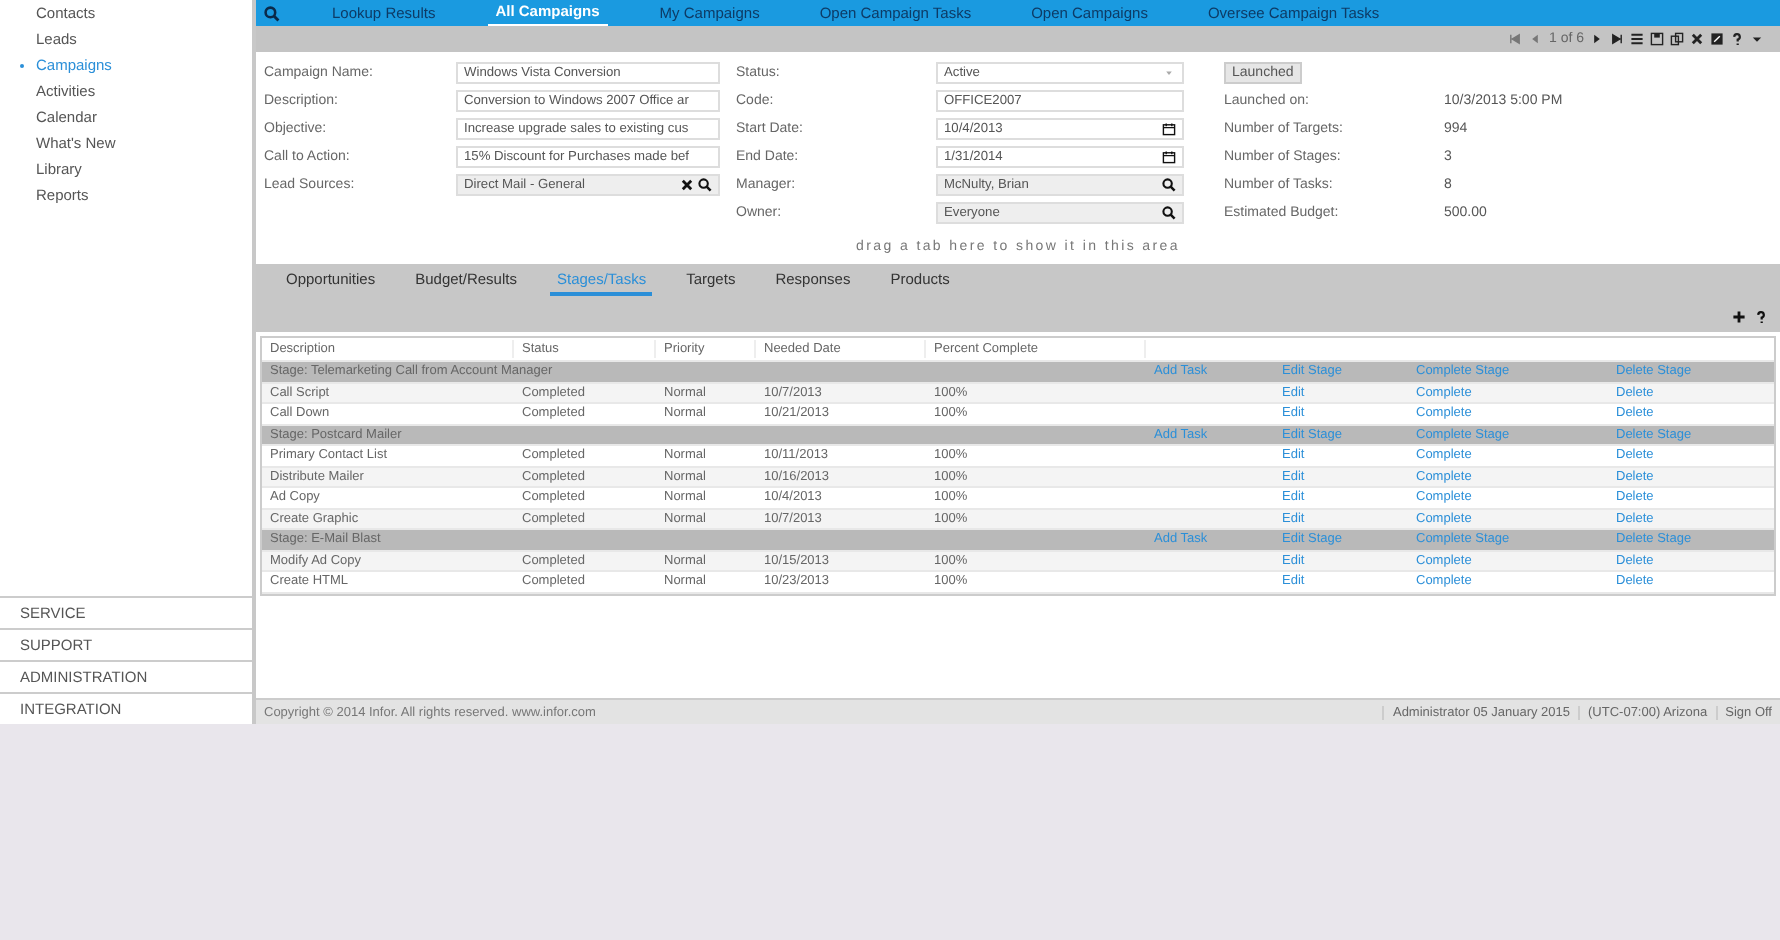  Describe the element at coordinates (1515, 39) in the screenshot. I see `first-page-icon` at that location.